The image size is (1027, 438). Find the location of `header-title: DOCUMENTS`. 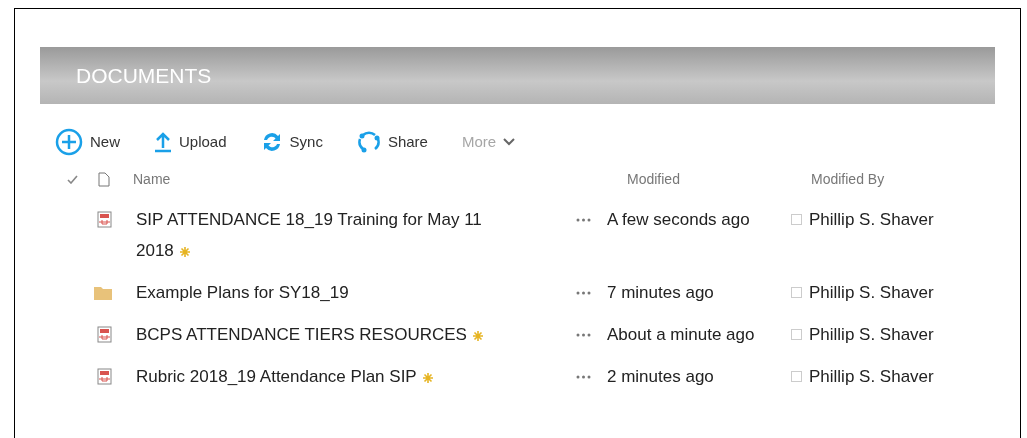

header-title: DOCUMENTS is located at coordinates (144, 75).